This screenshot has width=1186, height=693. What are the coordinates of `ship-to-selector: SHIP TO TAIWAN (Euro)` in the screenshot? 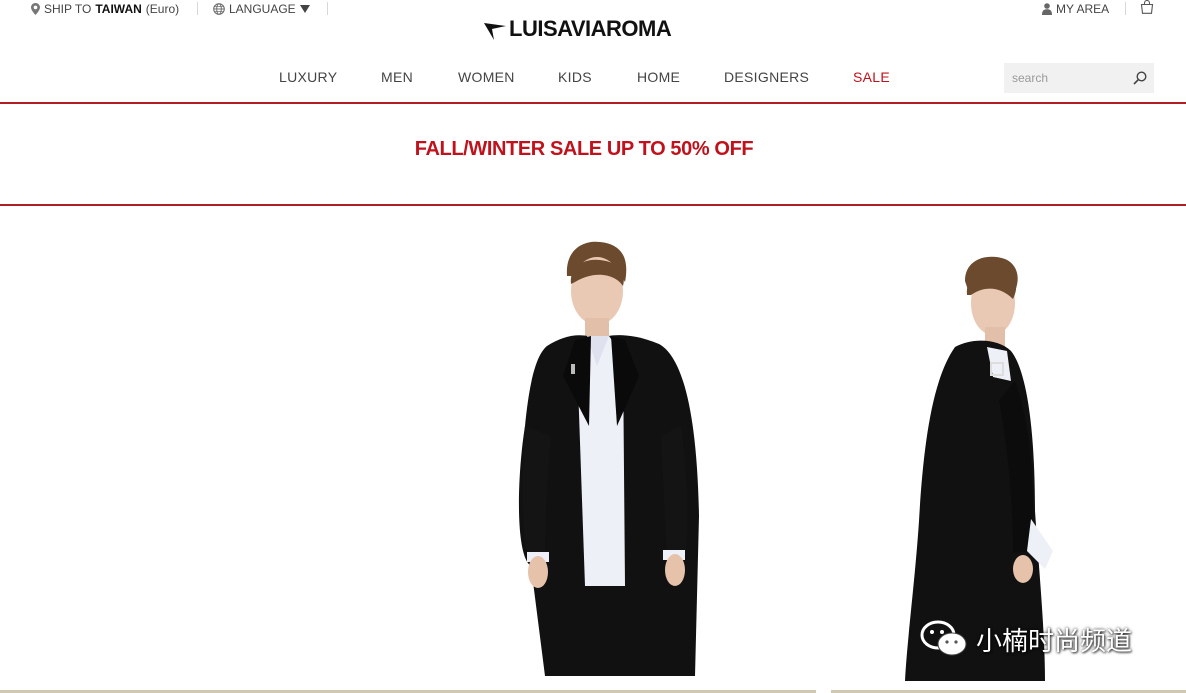 It's located at (105, 9).